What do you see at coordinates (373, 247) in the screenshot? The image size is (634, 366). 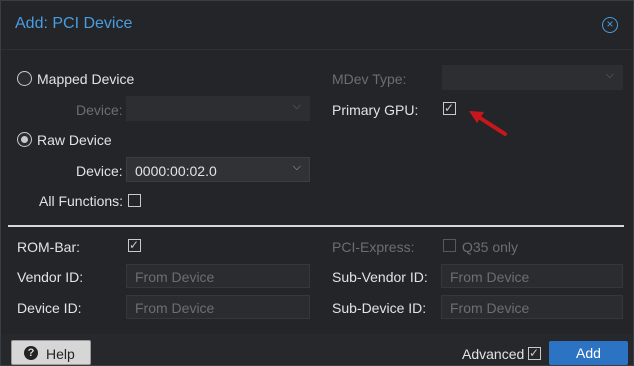 I see `pci-express-label: PCI-Express:` at bounding box center [373, 247].